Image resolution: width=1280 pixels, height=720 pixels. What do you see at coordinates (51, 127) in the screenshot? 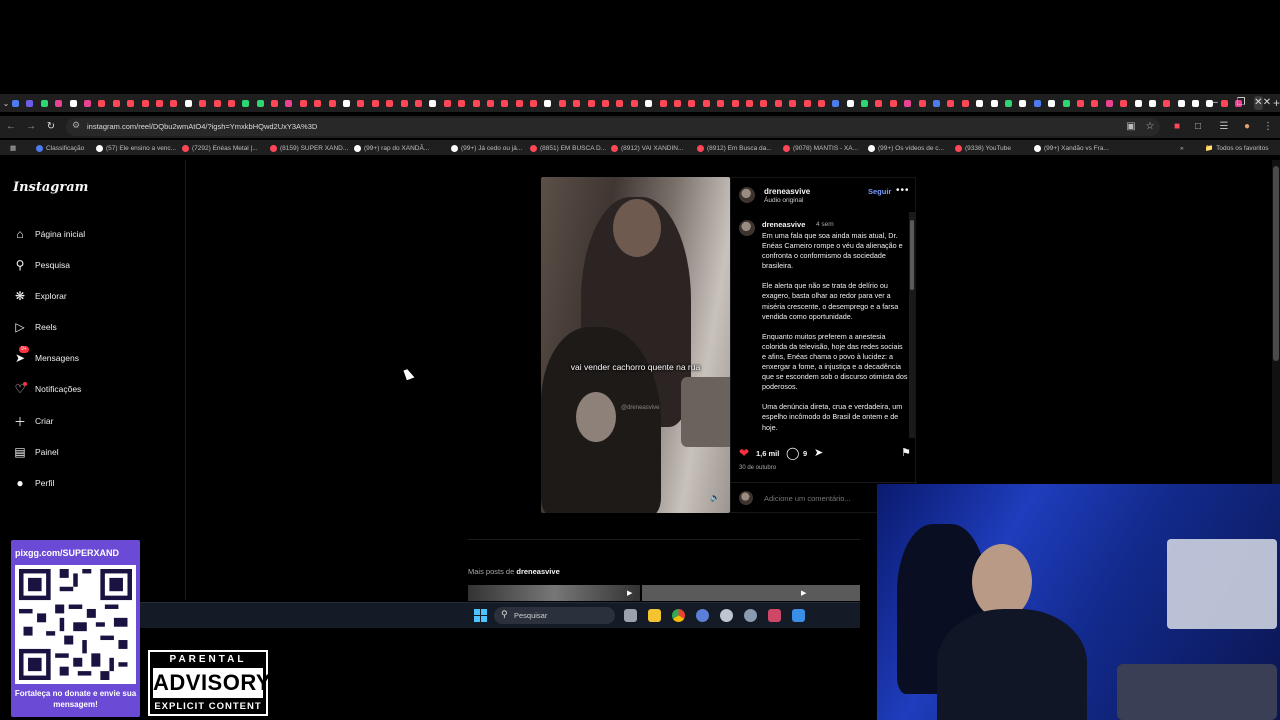
I see `reload-icon: ↻` at bounding box center [51, 127].